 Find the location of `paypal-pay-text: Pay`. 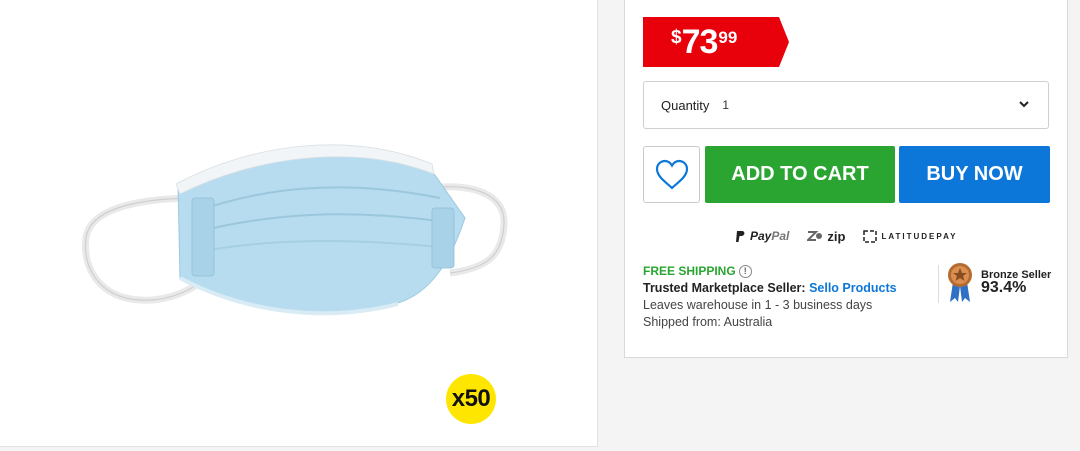

paypal-pay-text: Pay is located at coordinates (761, 236).